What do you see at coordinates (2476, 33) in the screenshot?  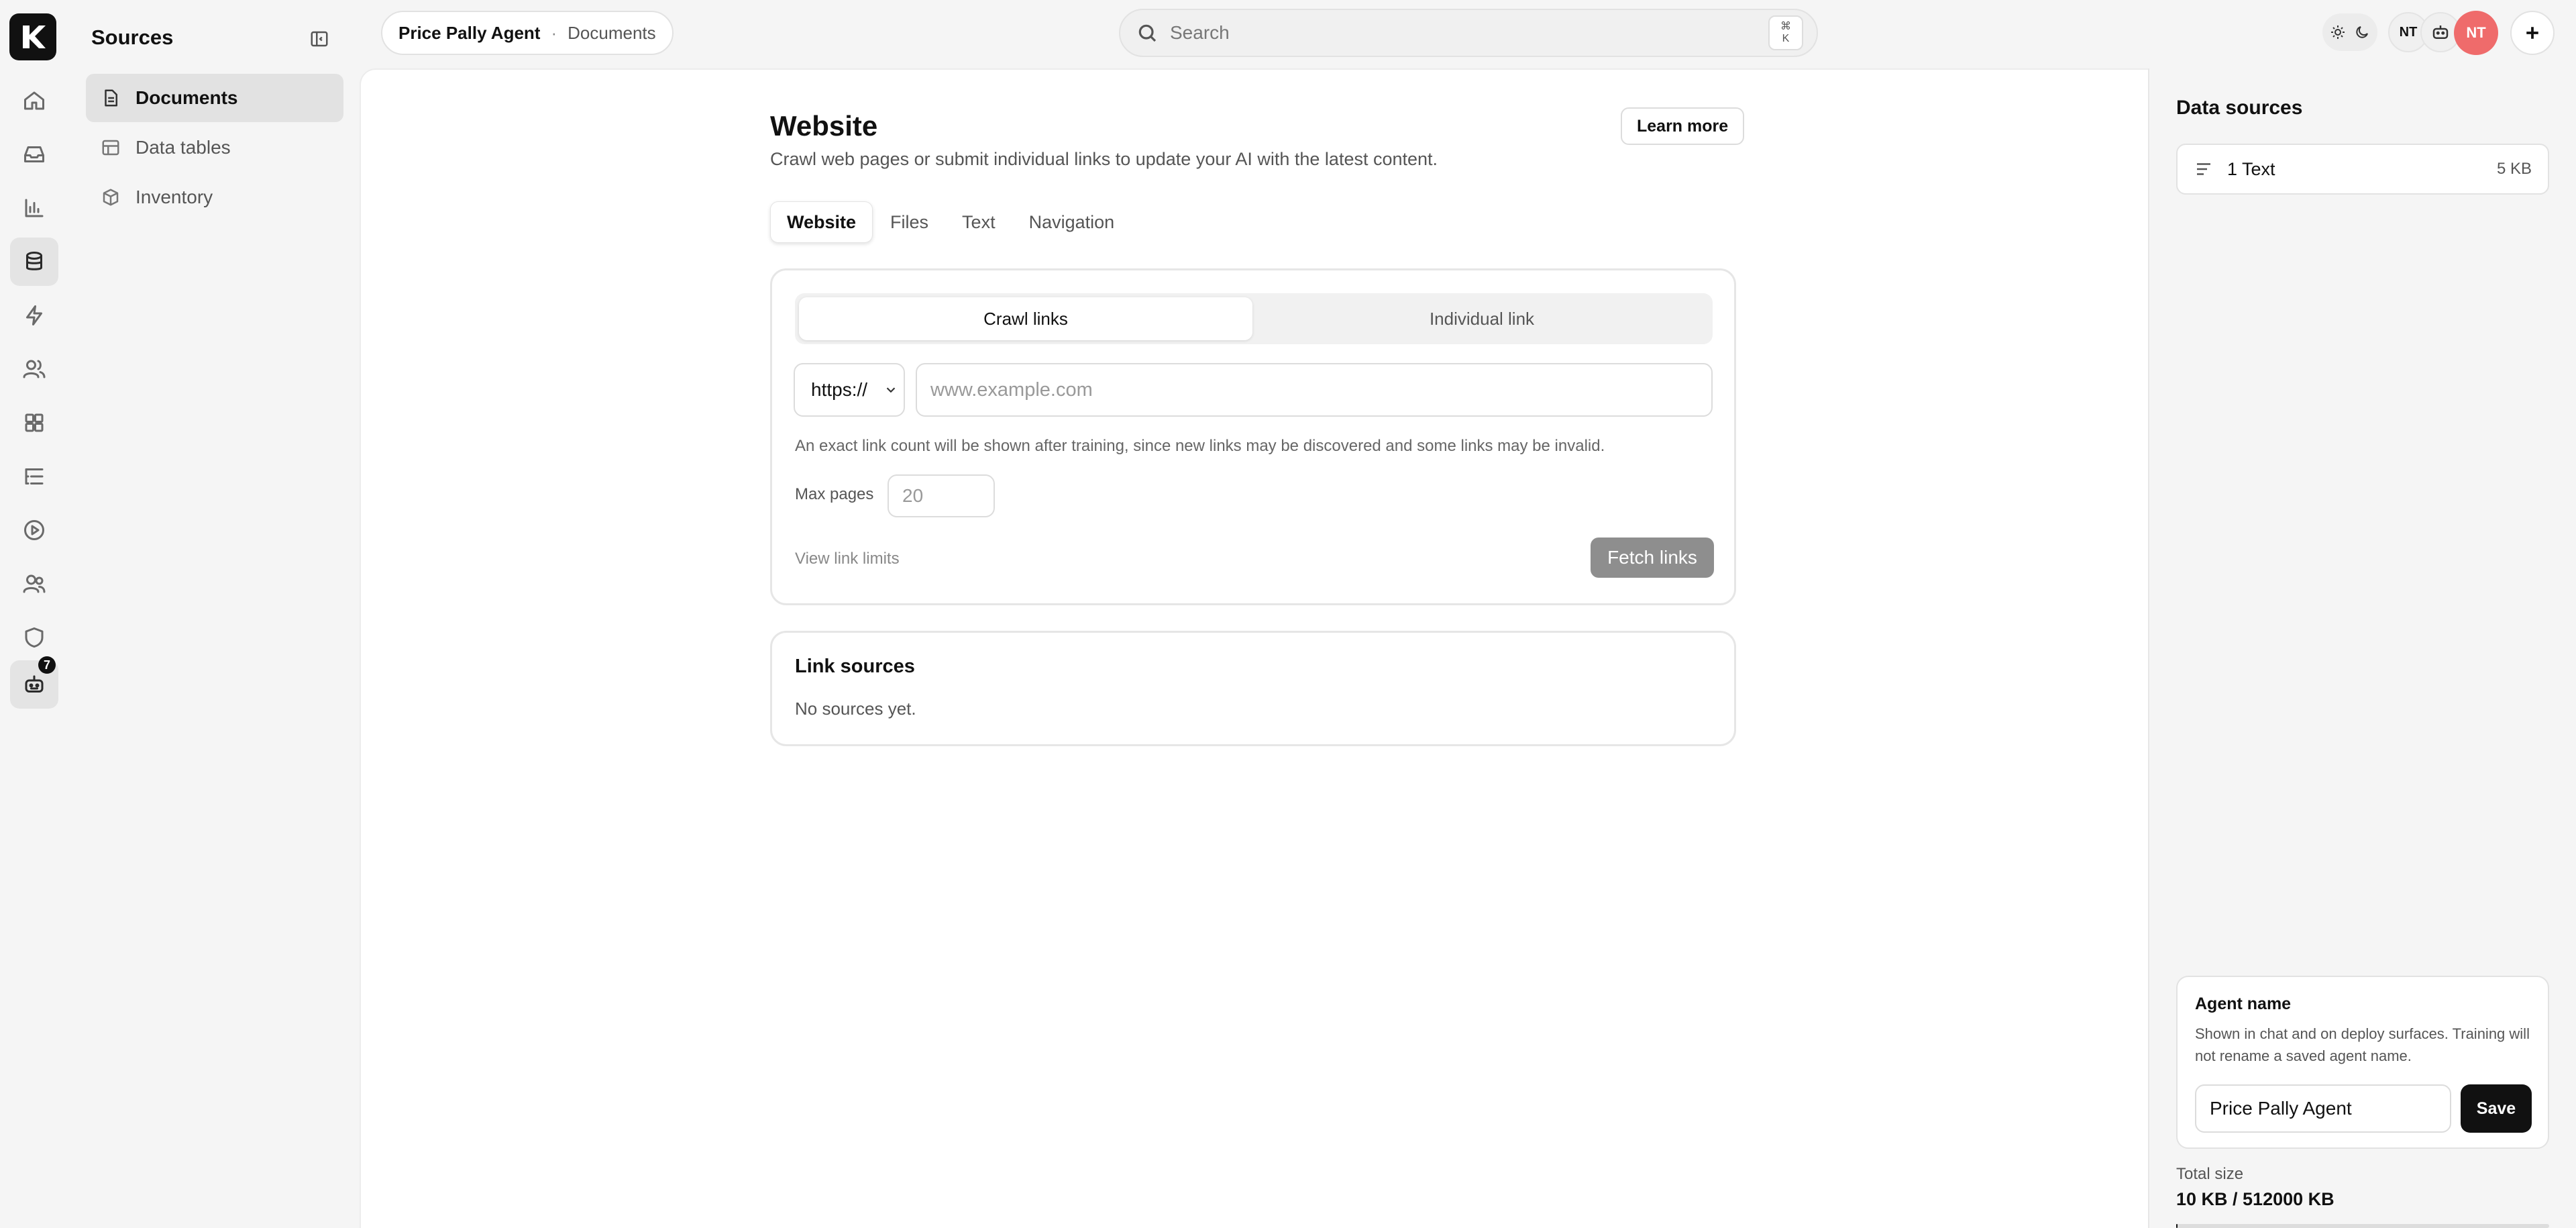 I see `avatar: NT` at bounding box center [2476, 33].